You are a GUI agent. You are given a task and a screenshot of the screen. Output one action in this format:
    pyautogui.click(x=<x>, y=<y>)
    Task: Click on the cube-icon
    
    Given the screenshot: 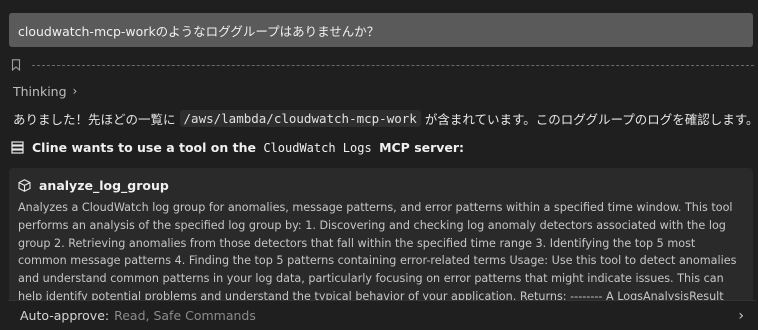 What is the action you would take?
    pyautogui.click(x=24, y=185)
    